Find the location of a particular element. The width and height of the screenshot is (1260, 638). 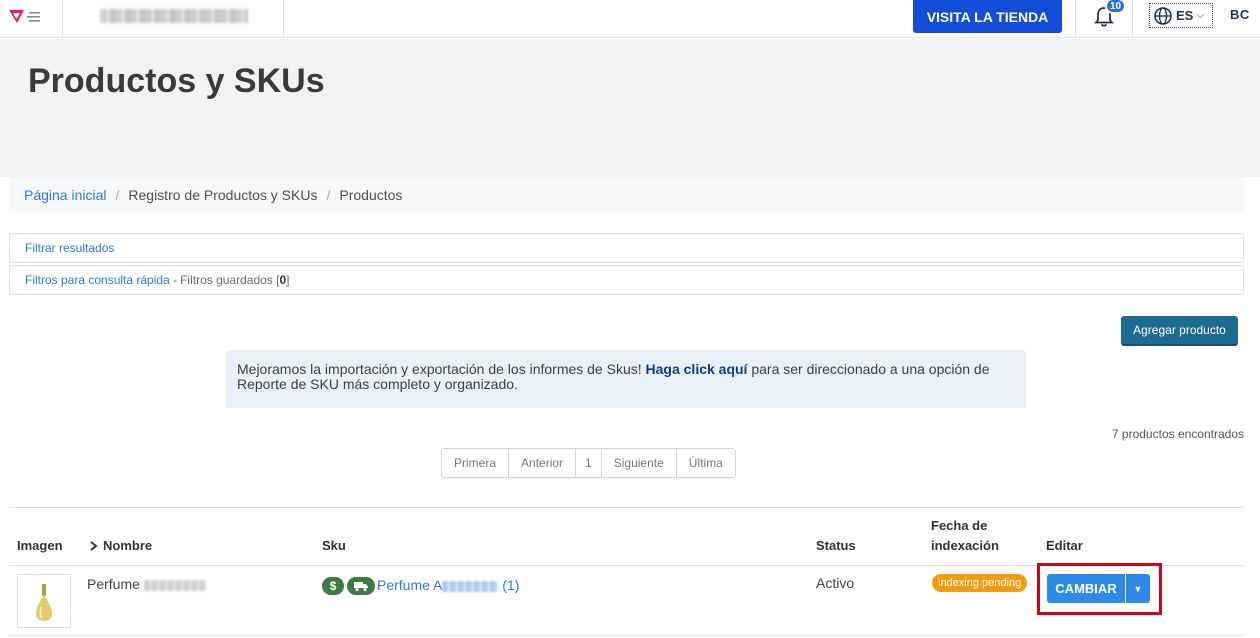

filter-results-panel: Filtrar resultados is located at coordinates (626, 248).